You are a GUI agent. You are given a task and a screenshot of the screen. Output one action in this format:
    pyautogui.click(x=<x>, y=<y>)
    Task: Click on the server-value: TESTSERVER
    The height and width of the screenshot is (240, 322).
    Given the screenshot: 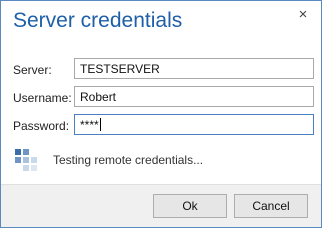 What is the action you would take?
    pyautogui.click(x=120, y=69)
    